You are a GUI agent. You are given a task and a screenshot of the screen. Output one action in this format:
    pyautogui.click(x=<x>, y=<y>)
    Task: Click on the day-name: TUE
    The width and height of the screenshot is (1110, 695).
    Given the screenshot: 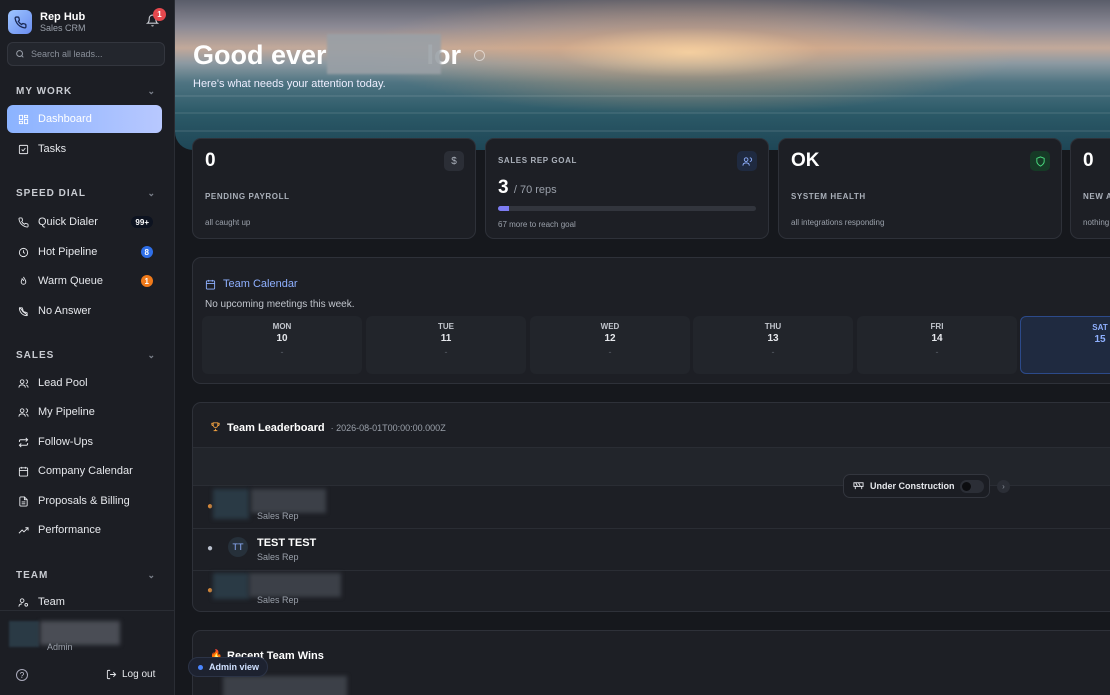 What is the action you would take?
    pyautogui.click(x=446, y=326)
    